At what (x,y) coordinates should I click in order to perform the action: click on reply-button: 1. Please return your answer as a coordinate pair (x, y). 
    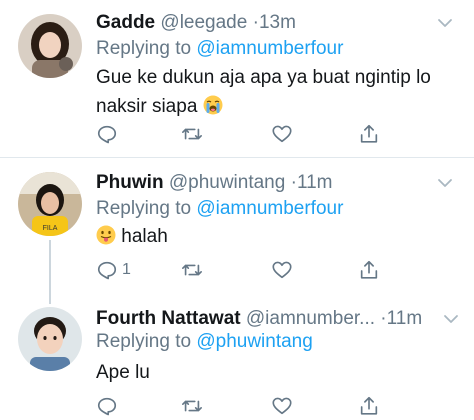
    Looking at the image, I should click on (113, 270).